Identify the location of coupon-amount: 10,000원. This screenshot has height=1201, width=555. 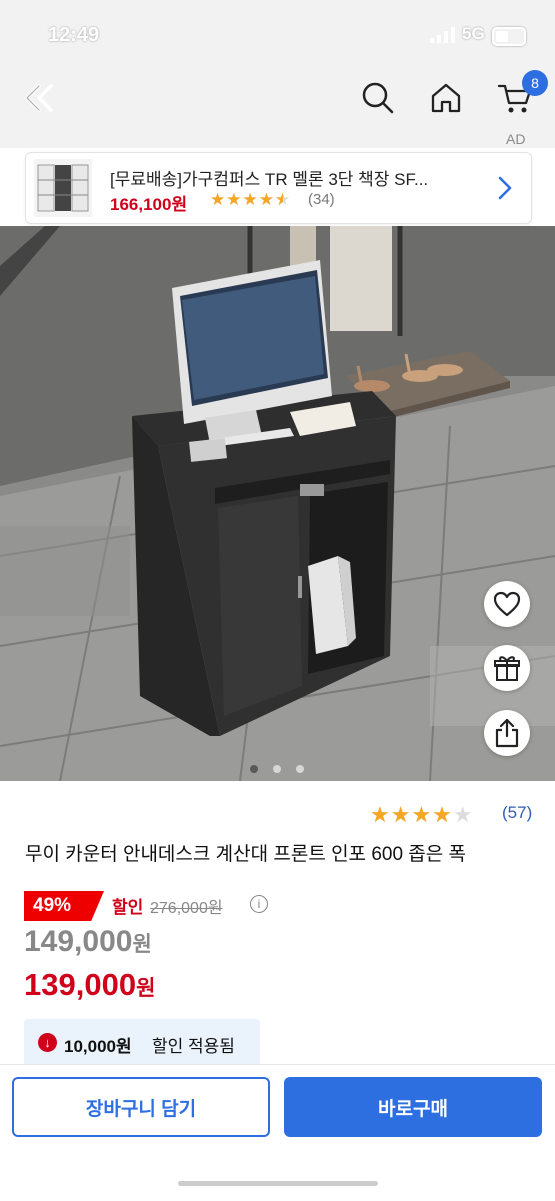
(98, 1046).